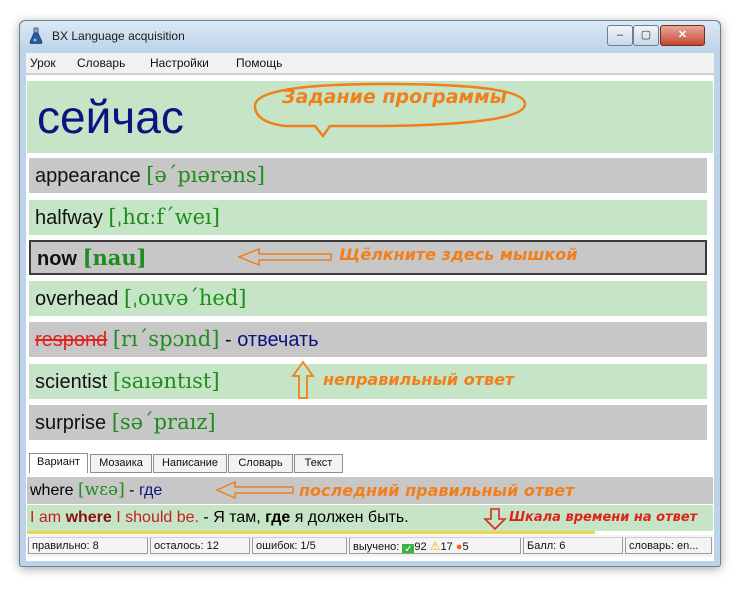  What do you see at coordinates (164, 217) in the screenshot?
I see `option-transcription: [ˌhɑːf´weı]` at bounding box center [164, 217].